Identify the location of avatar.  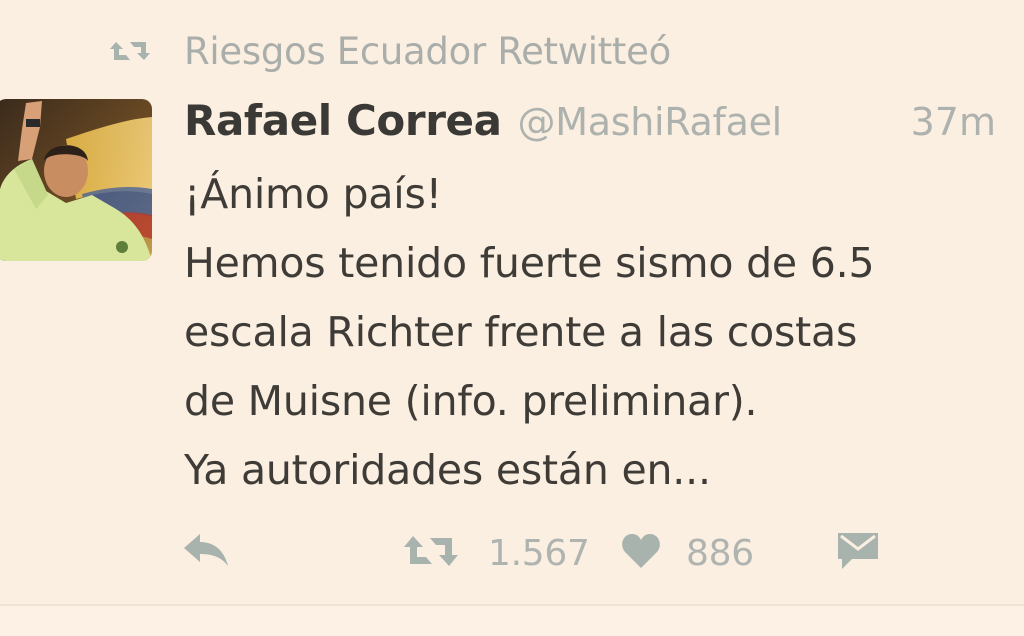
(76, 180).